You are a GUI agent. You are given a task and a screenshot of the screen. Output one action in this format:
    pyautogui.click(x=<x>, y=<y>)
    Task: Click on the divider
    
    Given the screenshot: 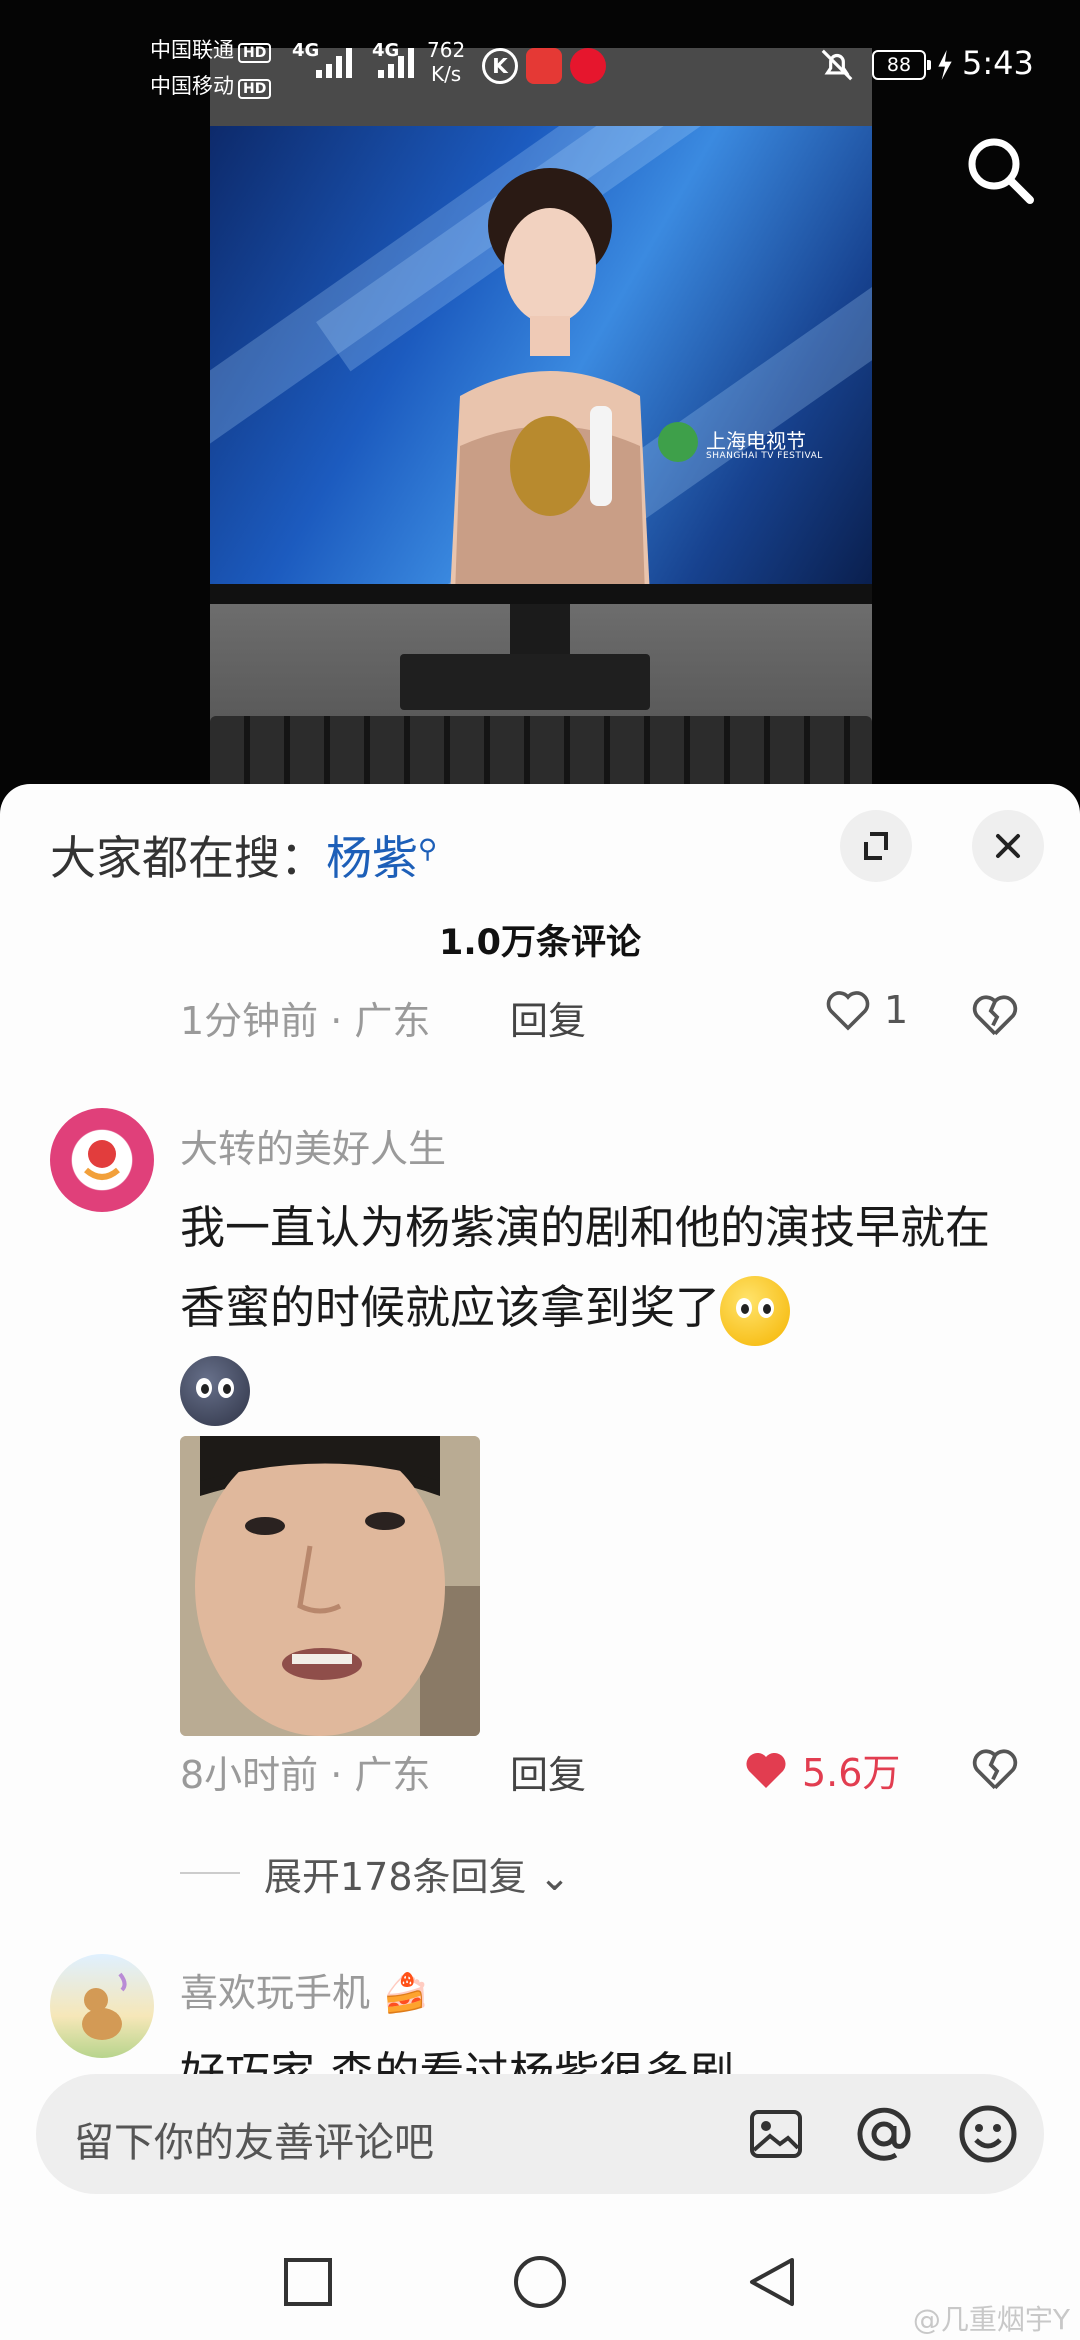 What is the action you would take?
    pyautogui.click(x=210, y=1873)
    